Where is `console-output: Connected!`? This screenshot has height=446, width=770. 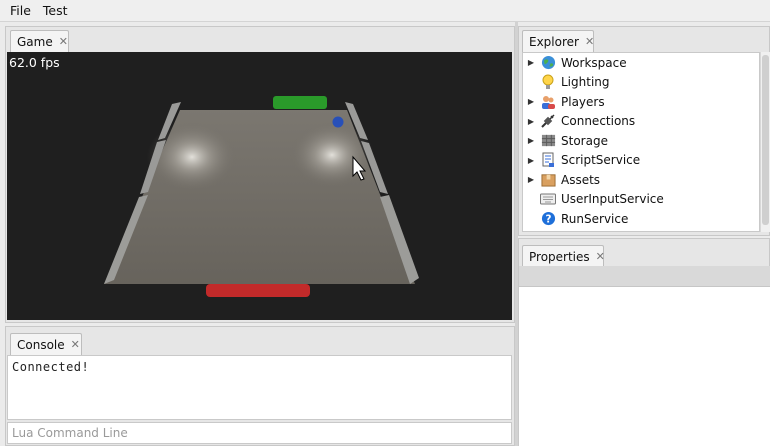 console-output: Connected! is located at coordinates (259, 387).